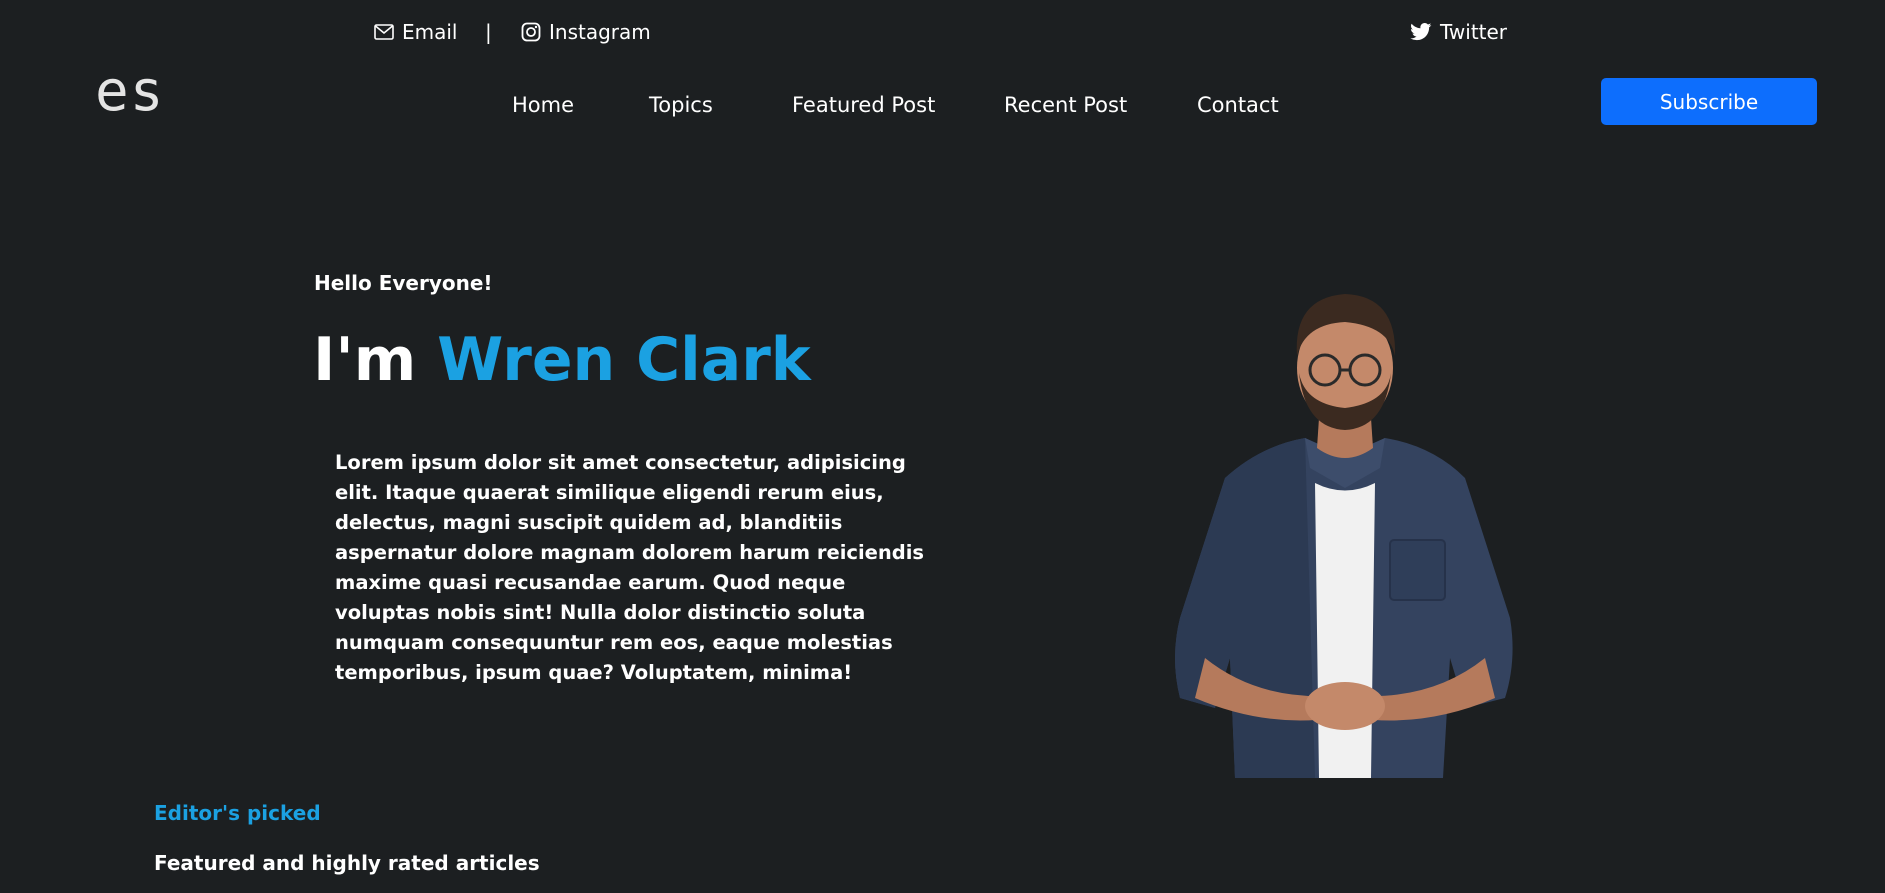  I want to click on instagram-link: Instagram, so click(586, 32).